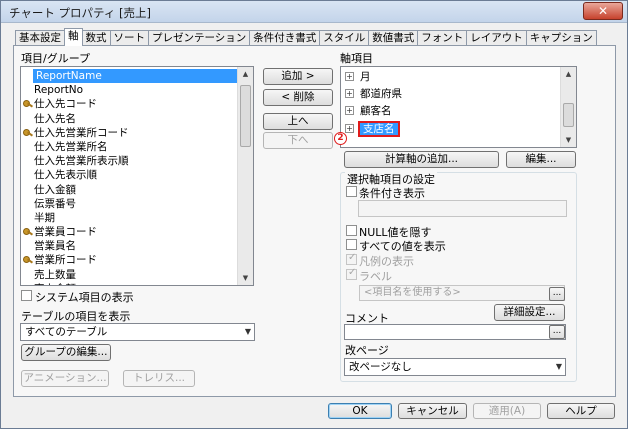 The width and height of the screenshot is (628, 429). What do you see at coordinates (375, 276) in the screenshot?
I see `label-label: ラベル` at bounding box center [375, 276].